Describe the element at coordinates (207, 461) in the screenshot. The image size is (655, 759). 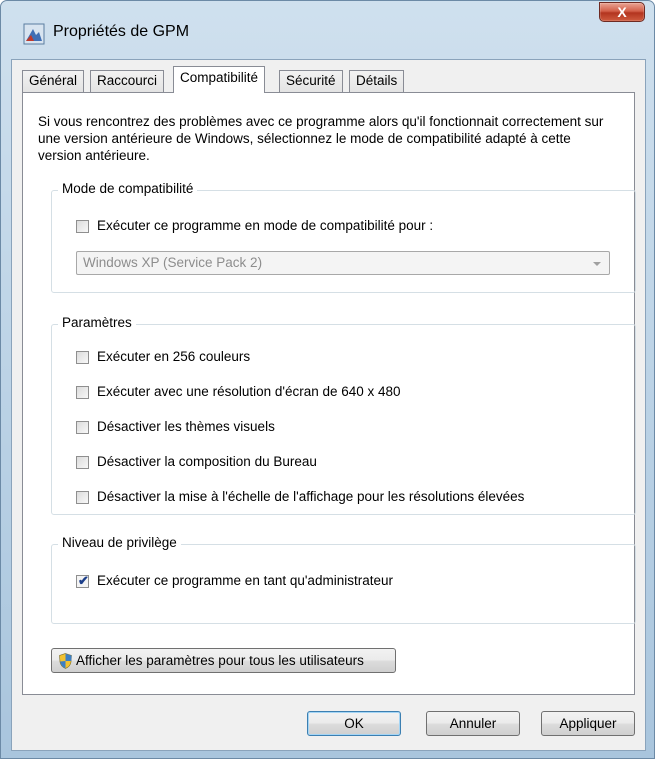
I see `settings-option-label: Désactiver la composition du Bureau` at that location.